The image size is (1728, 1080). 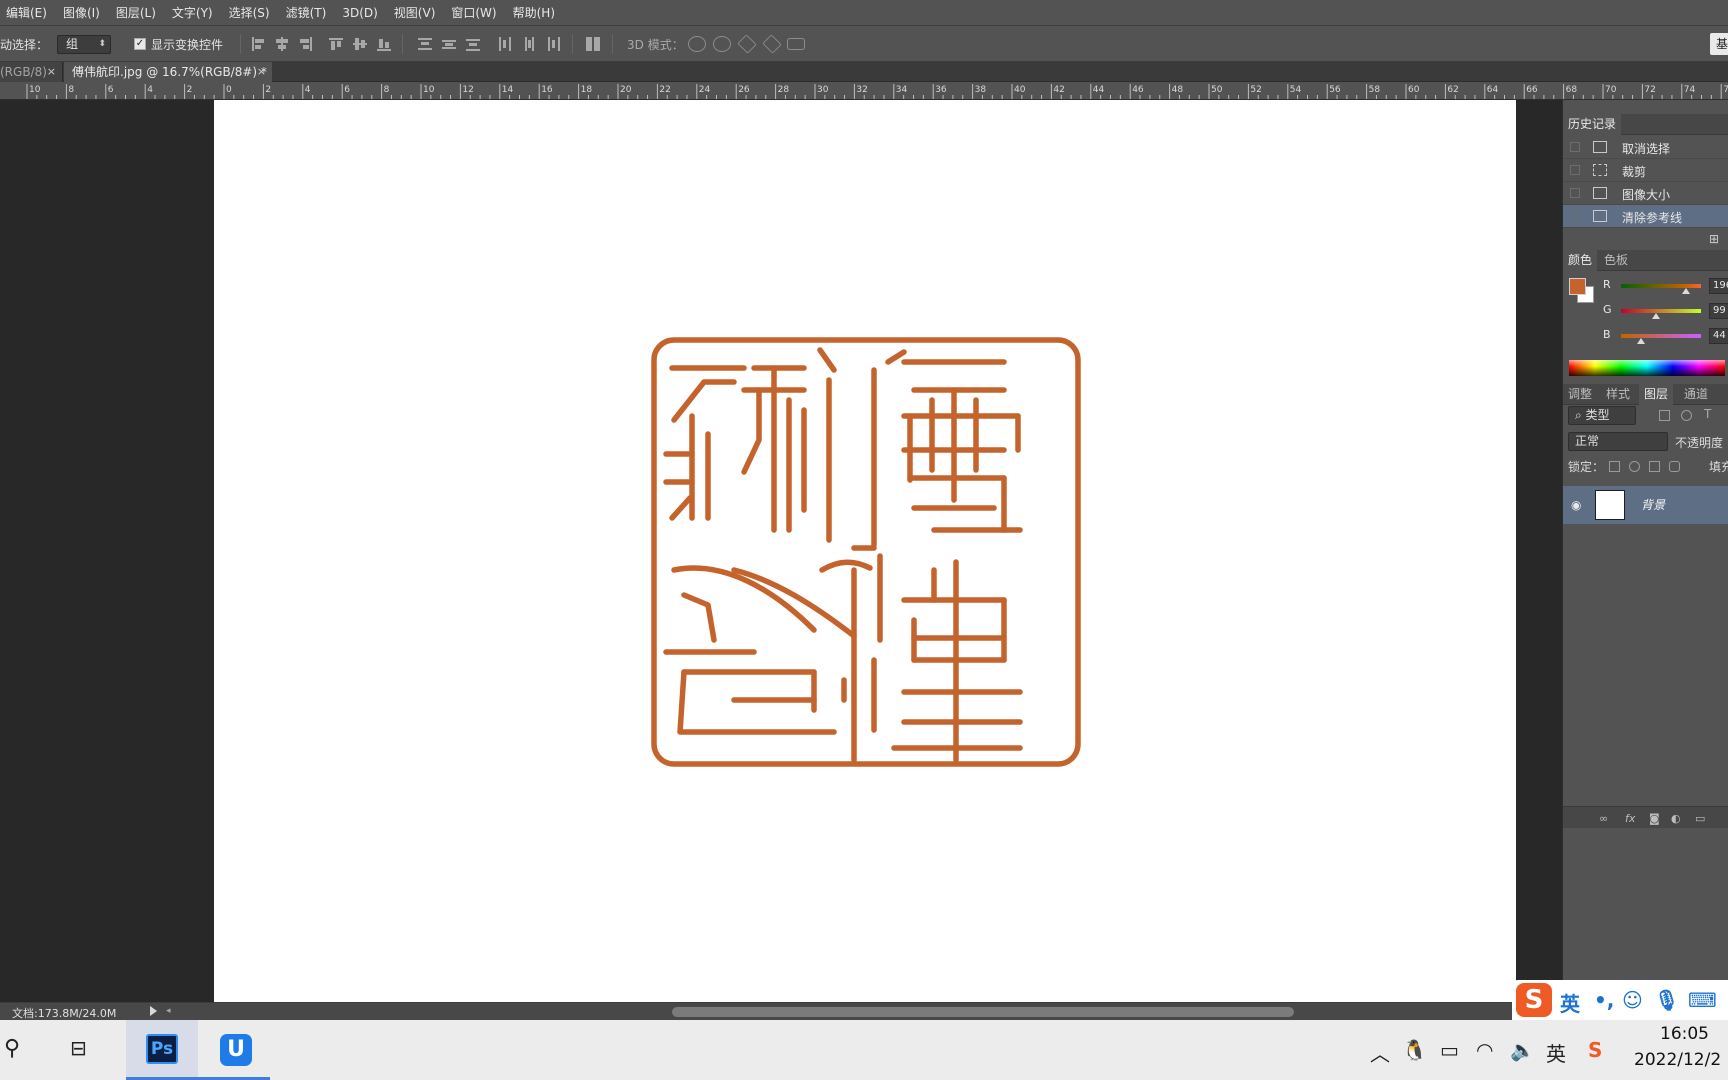 I want to click on tab-previous-document: (RGB/8) ×, so click(x=31, y=72).